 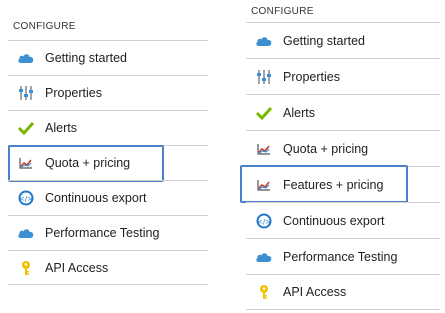 I want to click on menu-item-features-pricing: Features + pricing, so click(x=340, y=184).